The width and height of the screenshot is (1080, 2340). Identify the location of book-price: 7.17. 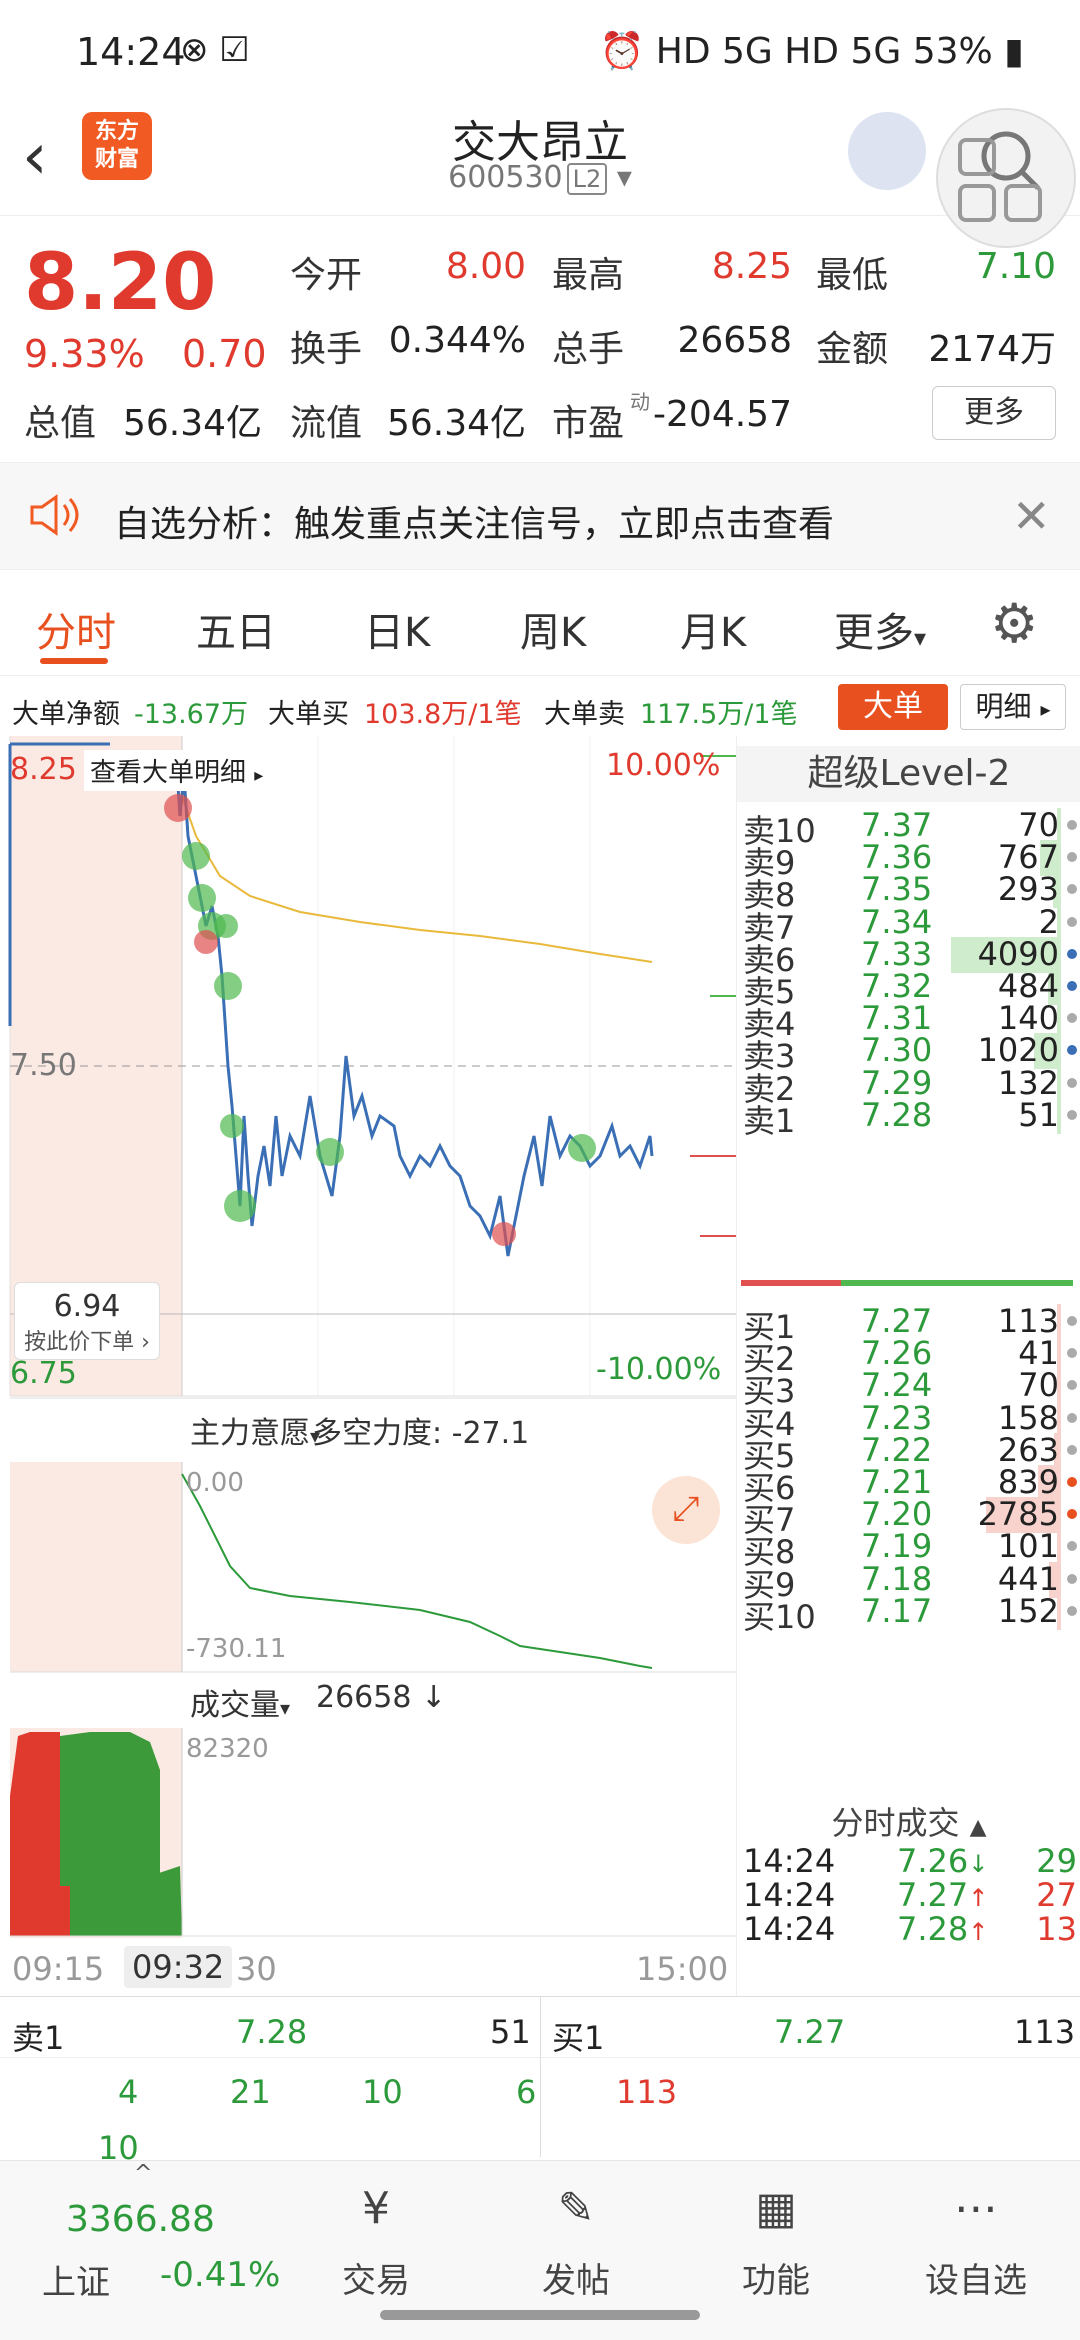
(897, 1610).